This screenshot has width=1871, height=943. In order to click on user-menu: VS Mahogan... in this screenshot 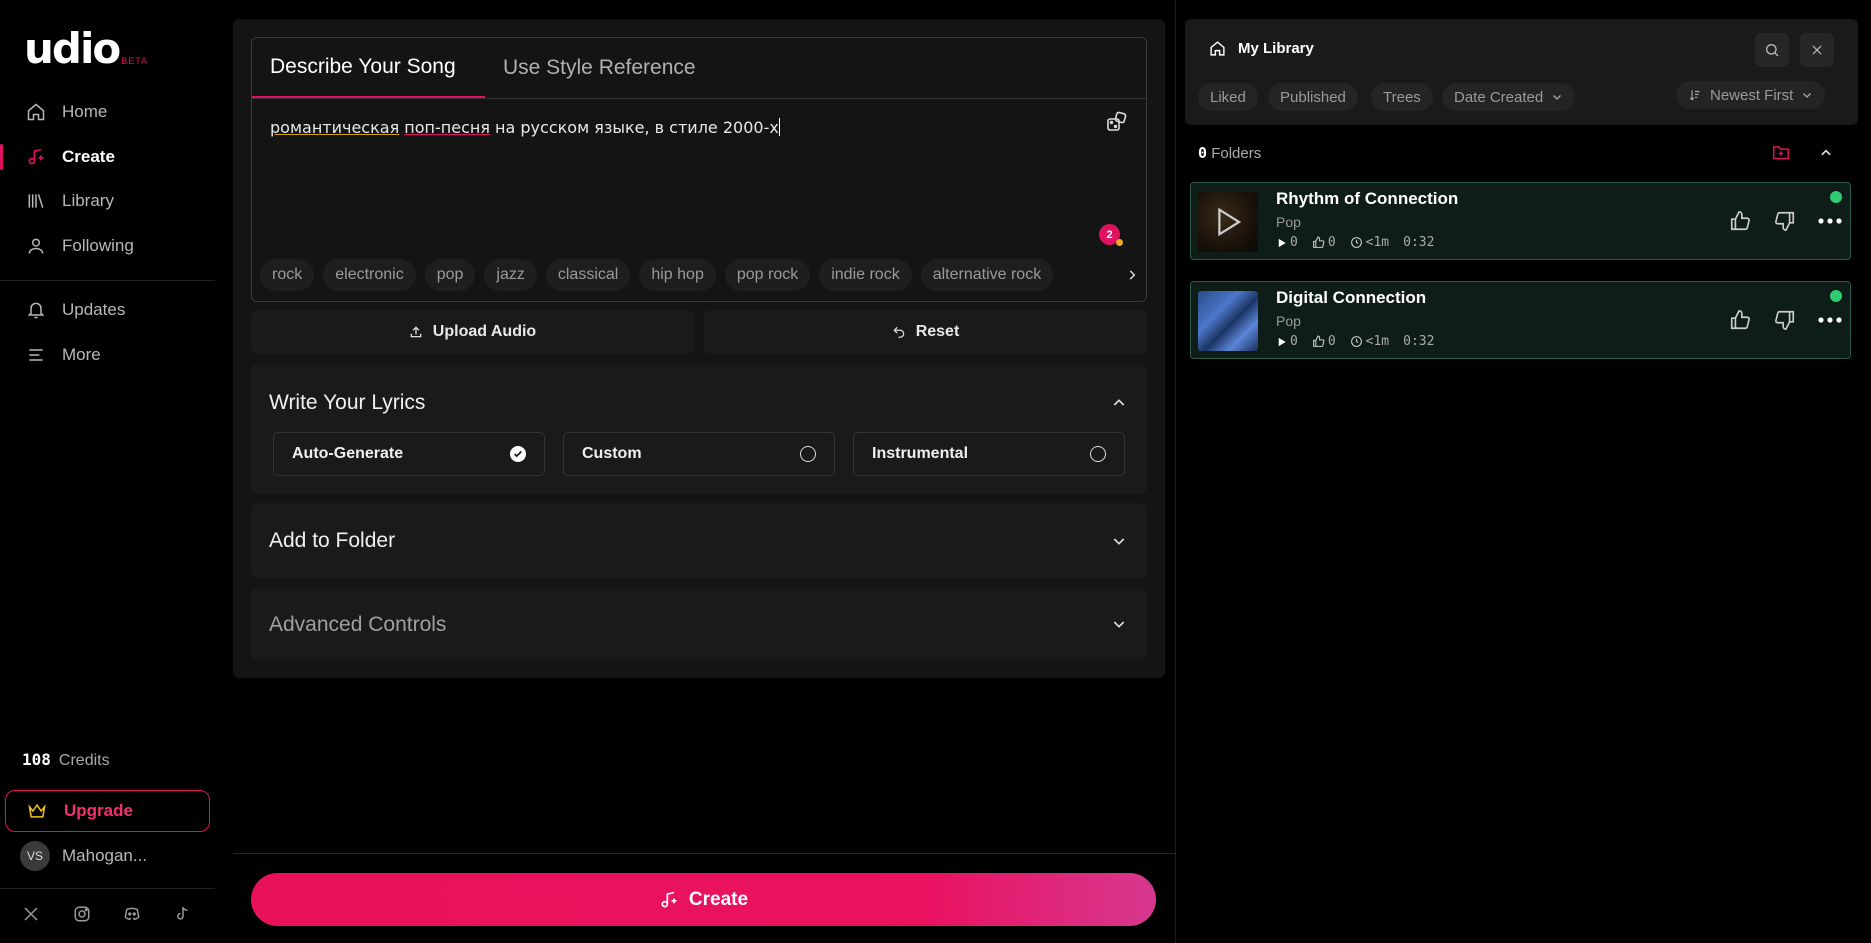, I will do `click(83, 856)`.